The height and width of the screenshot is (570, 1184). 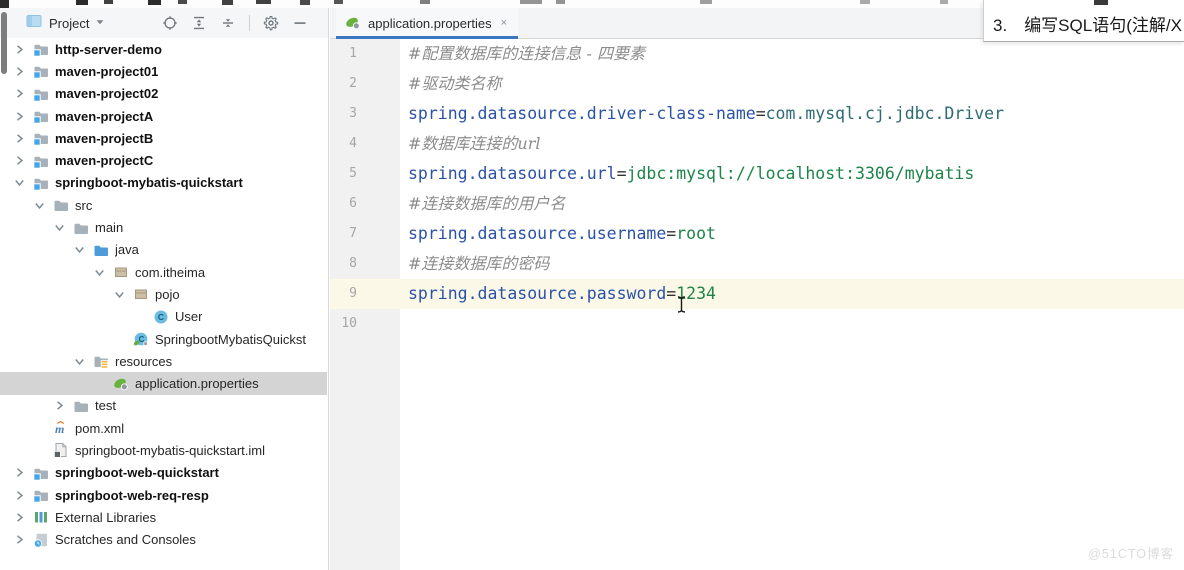 I want to click on class-icon: C, so click(x=161, y=317).